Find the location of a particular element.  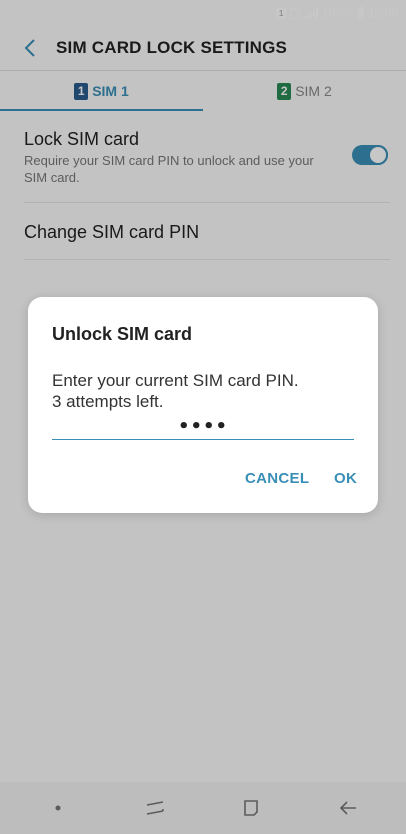

ok-button: OK is located at coordinates (345, 478).